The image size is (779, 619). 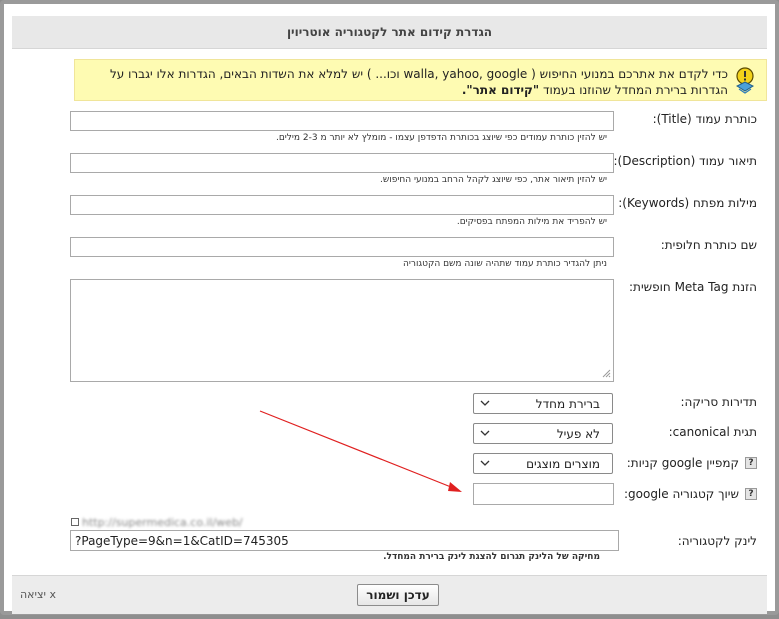 What do you see at coordinates (543, 433) in the screenshot?
I see `canonical-select: לא פעיל` at bounding box center [543, 433].